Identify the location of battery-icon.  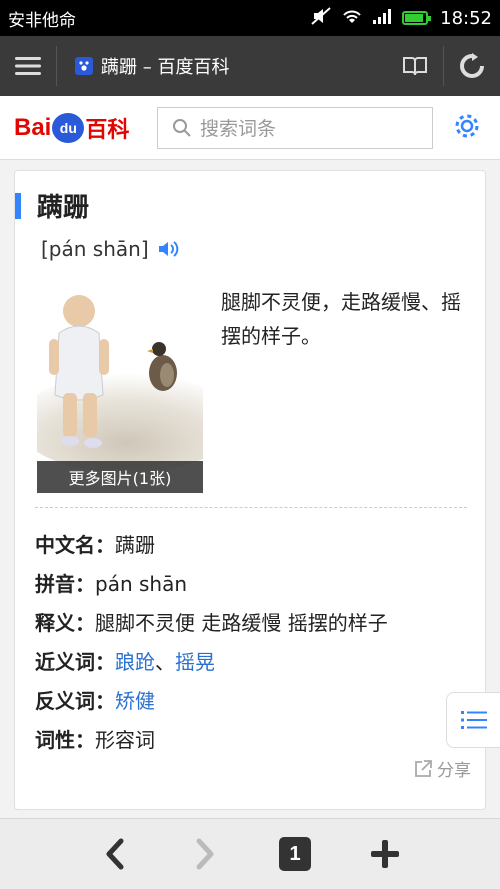
(417, 18).